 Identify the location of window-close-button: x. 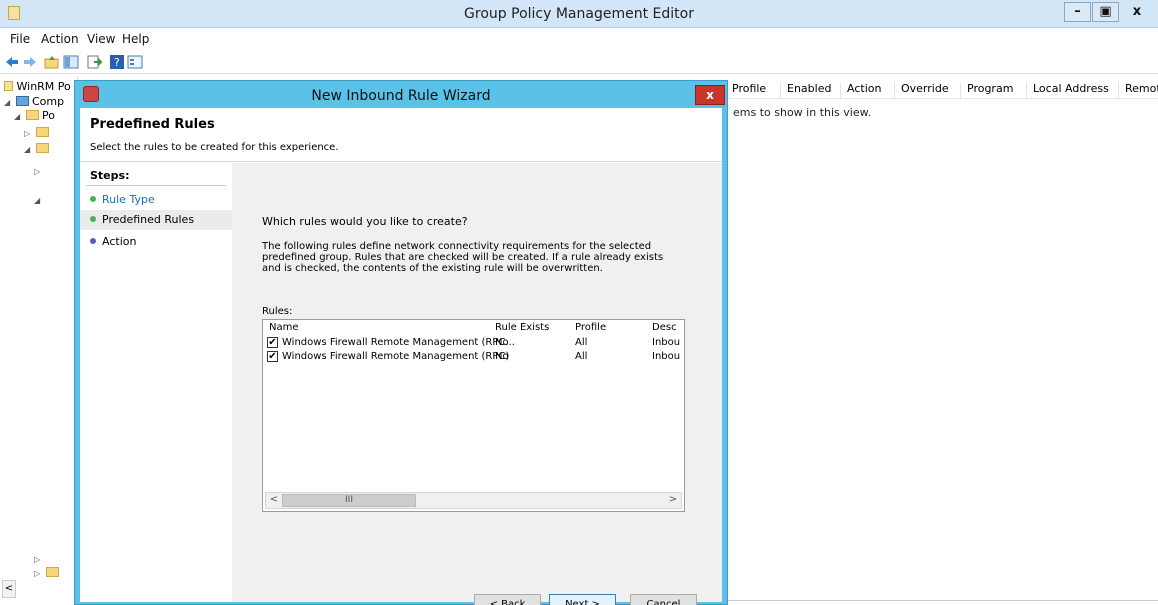
(1137, 12).